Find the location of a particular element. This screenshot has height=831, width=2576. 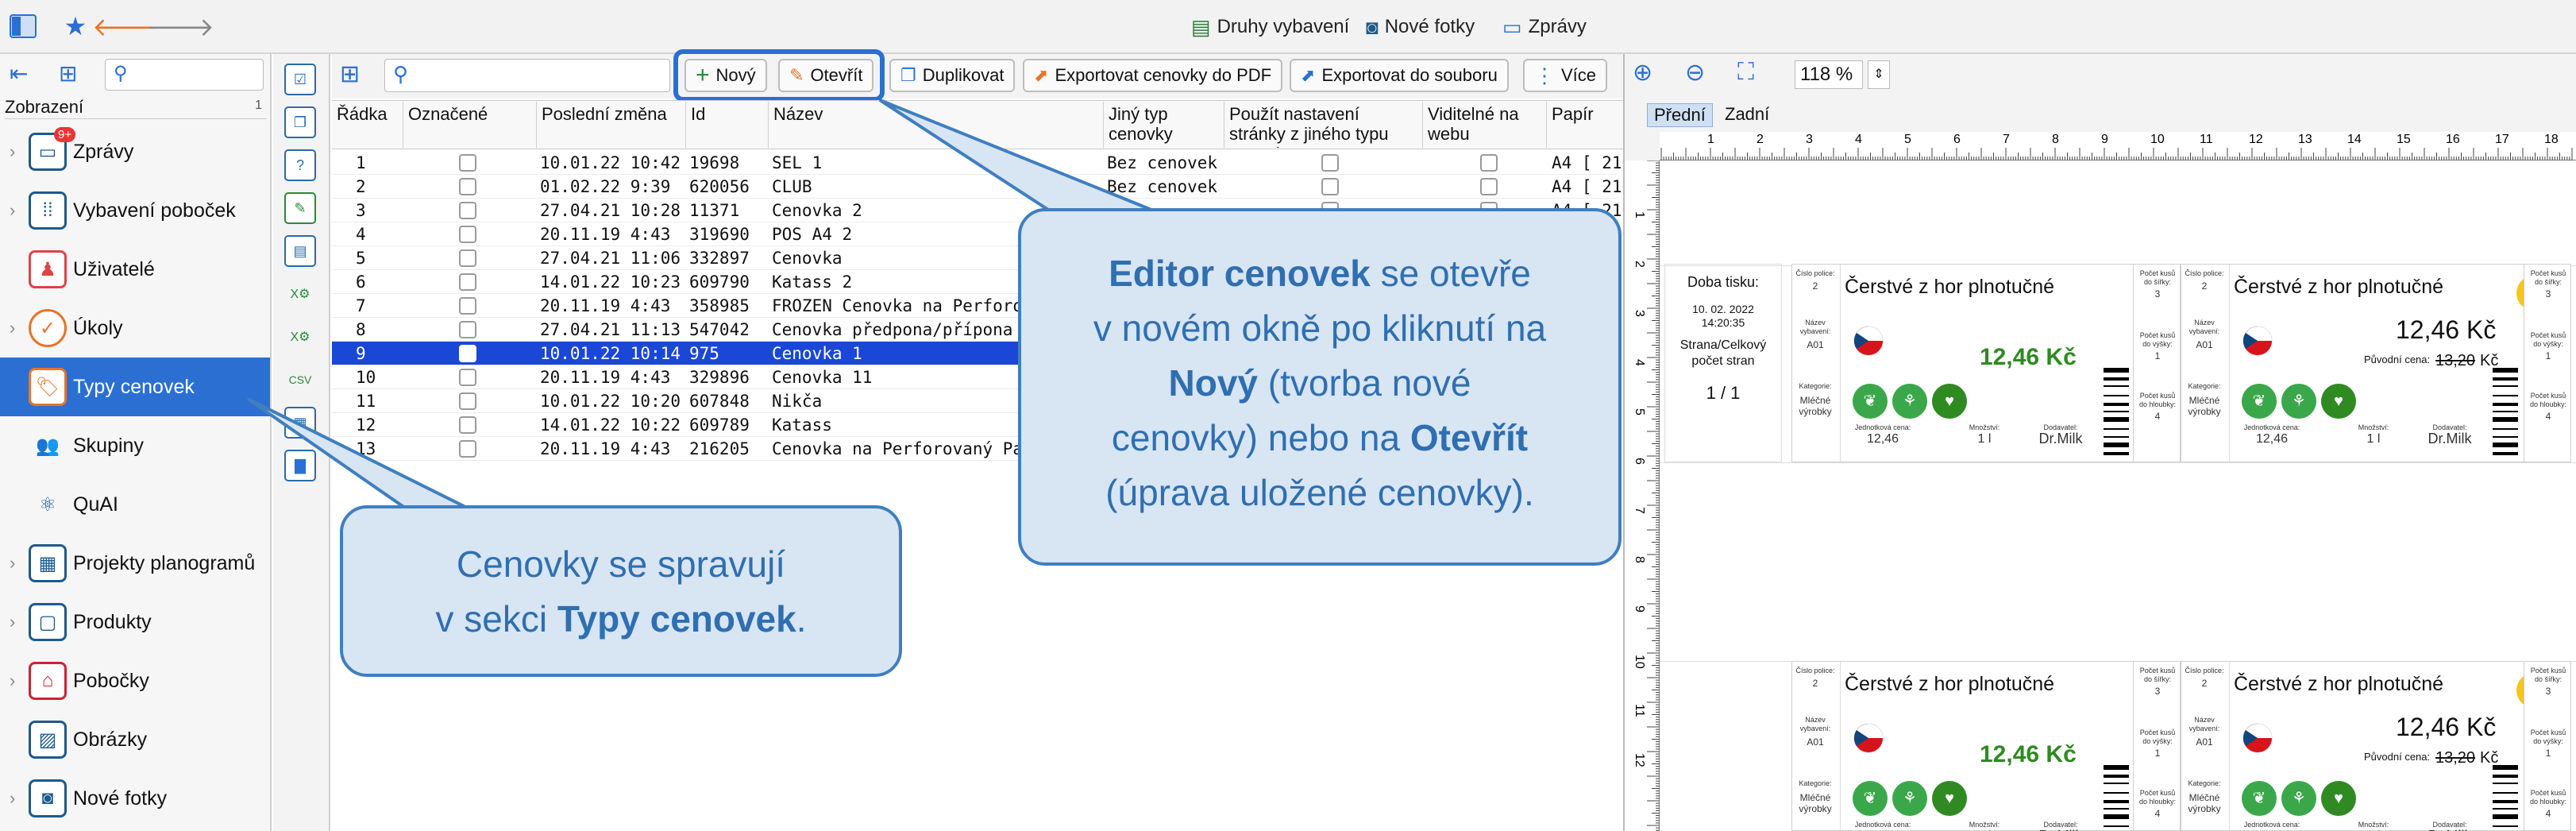

callout-editor-text-4: cenovky) nebo na is located at coordinates (1260, 438).